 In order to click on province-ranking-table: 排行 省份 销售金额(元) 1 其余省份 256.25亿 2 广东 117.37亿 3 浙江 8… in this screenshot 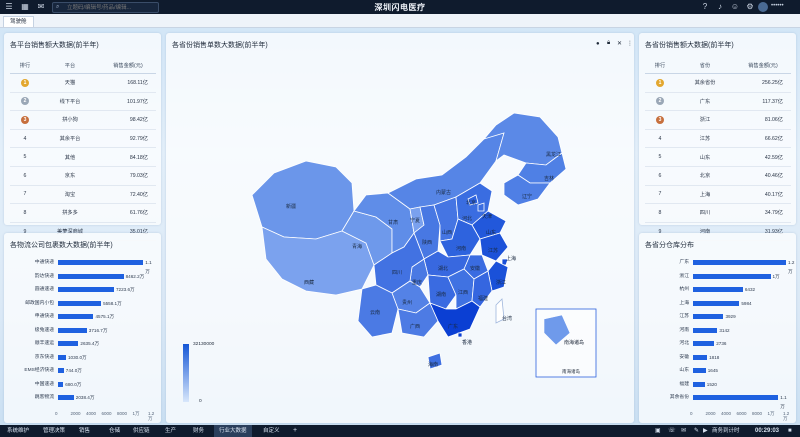, I will do `click(718, 150)`.